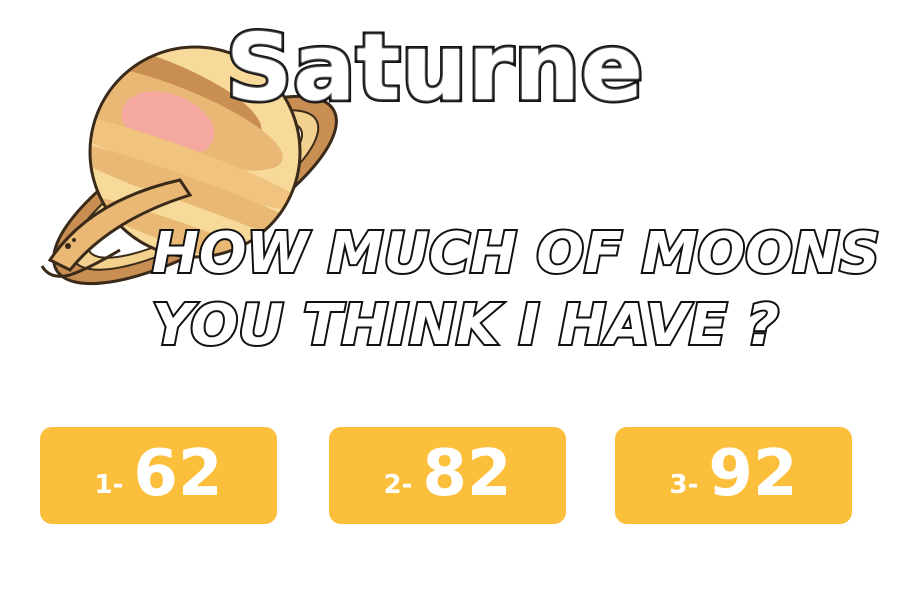 This screenshot has width=900, height=600. I want to click on answer-index: 1-, so click(109, 485).